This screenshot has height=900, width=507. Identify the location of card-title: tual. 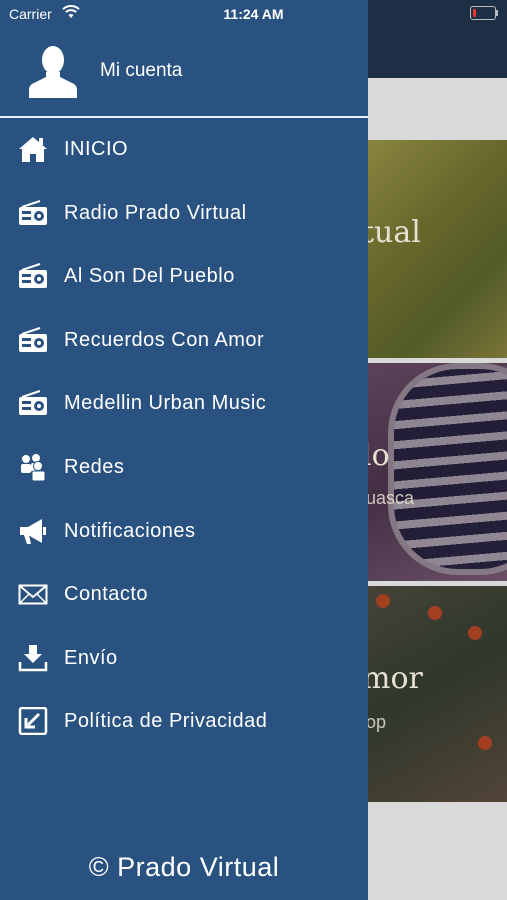
(394, 232).